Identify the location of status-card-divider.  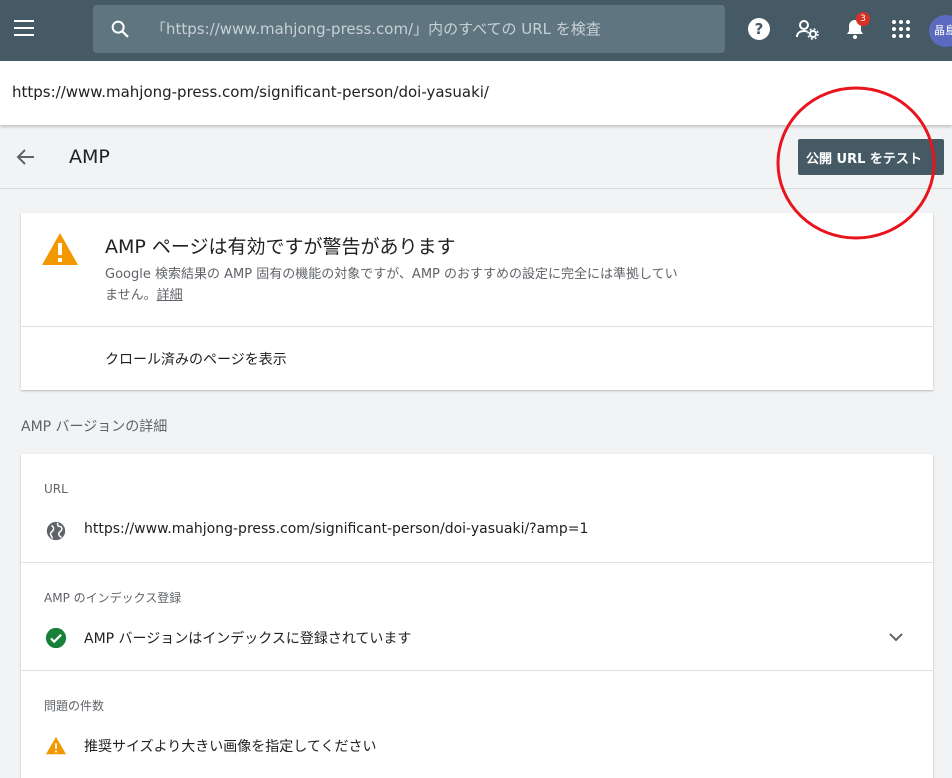
(477, 326).